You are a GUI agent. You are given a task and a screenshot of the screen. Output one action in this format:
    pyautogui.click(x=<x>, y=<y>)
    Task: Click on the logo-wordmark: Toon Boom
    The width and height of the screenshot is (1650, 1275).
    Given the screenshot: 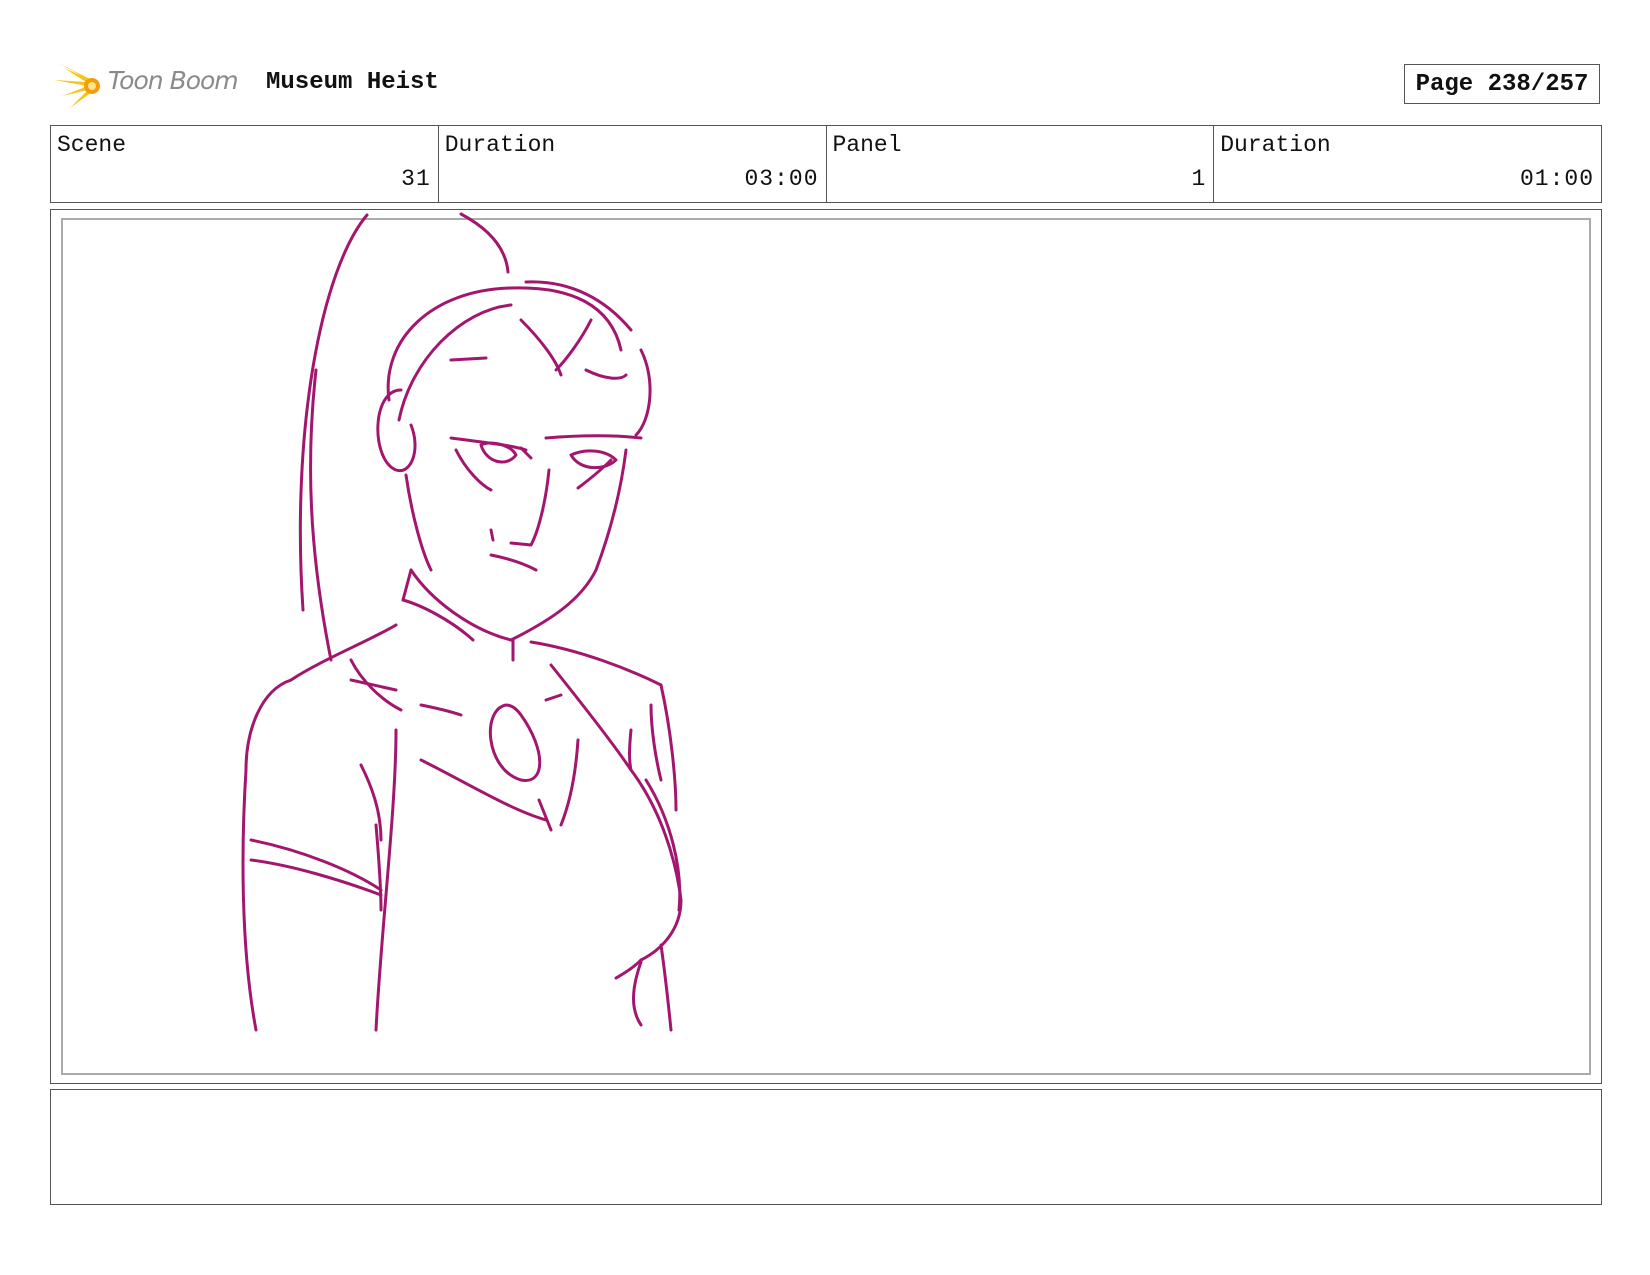 What is the action you would take?
    pyautogui.click(x=173, y=80)
    